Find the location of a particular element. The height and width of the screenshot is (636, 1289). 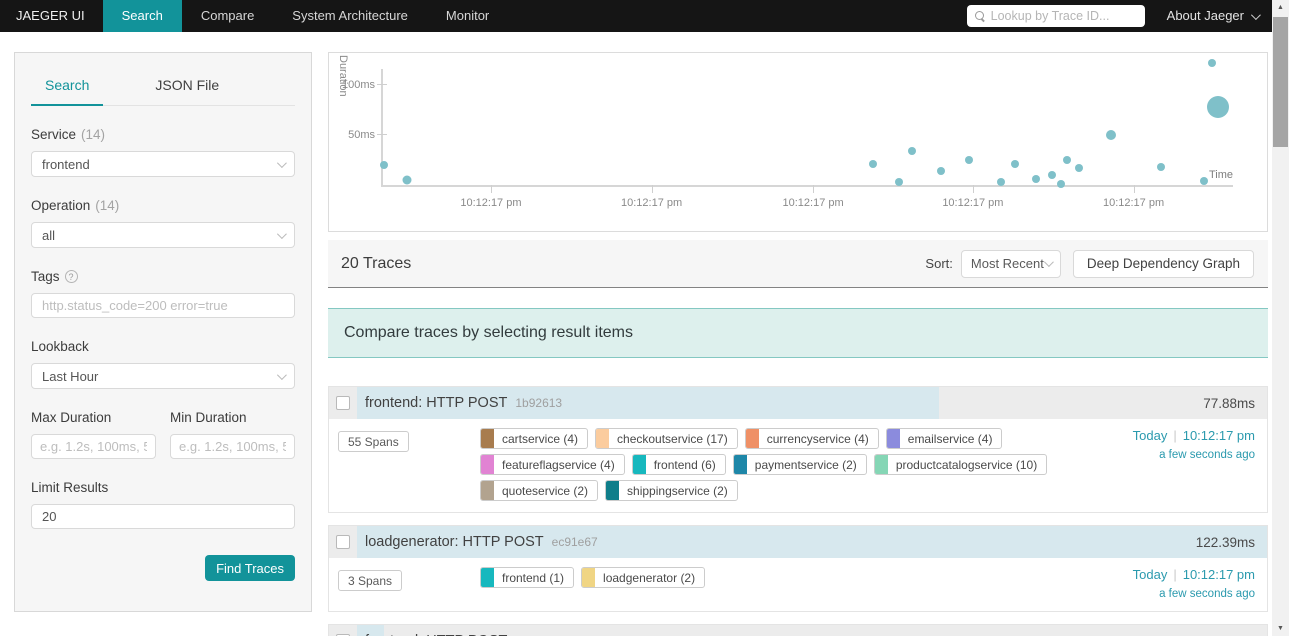

service-chip: loadgenerator (2) is located at coordinates (643, 577).